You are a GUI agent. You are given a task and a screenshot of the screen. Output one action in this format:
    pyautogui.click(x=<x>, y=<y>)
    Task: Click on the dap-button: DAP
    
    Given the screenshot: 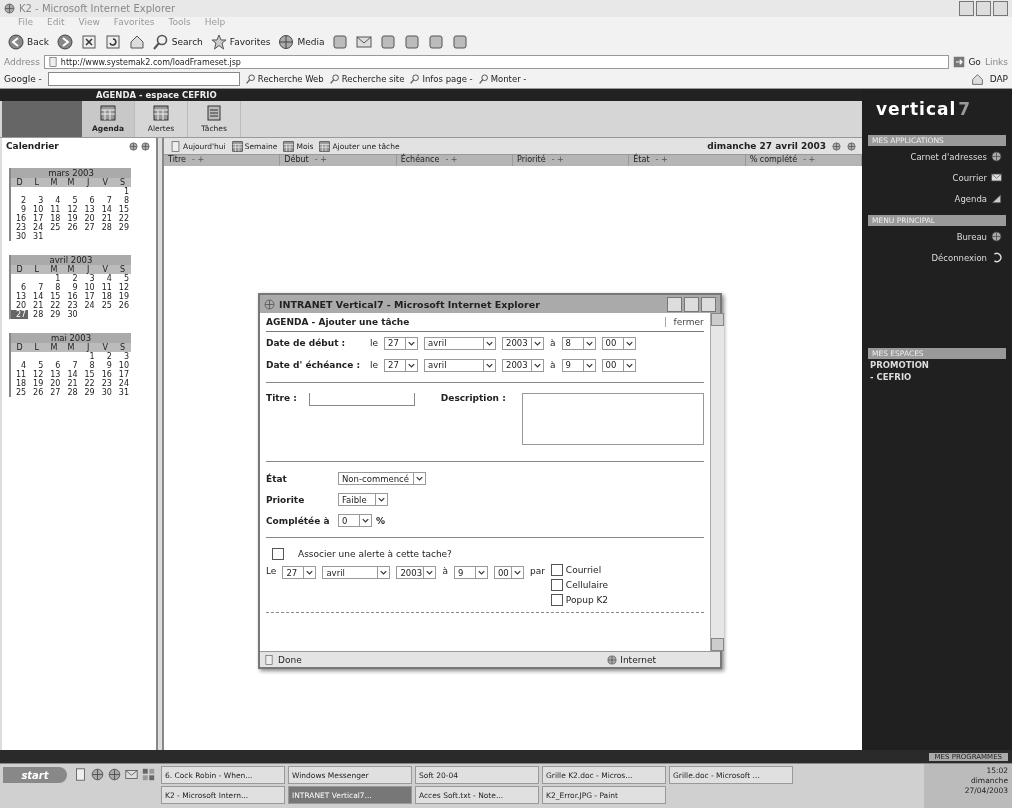 What is the action you would take?
    pyautogui.click(x=998, y=79)
    